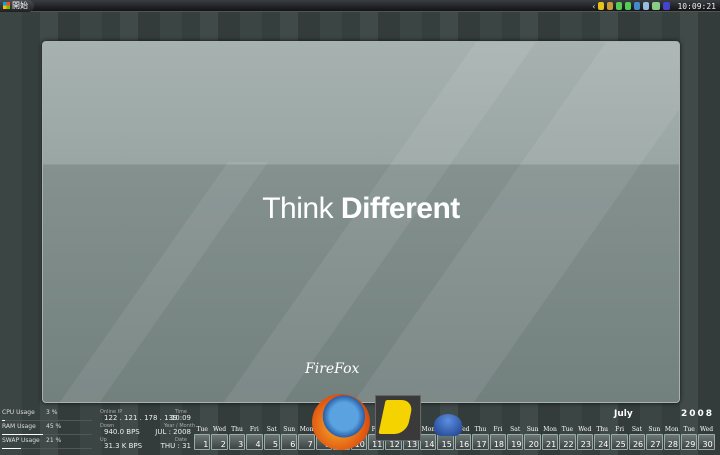 The image size is (720, 455). I want to click on swap-usage: SWAP Usage 21 %, so click(47, 443).